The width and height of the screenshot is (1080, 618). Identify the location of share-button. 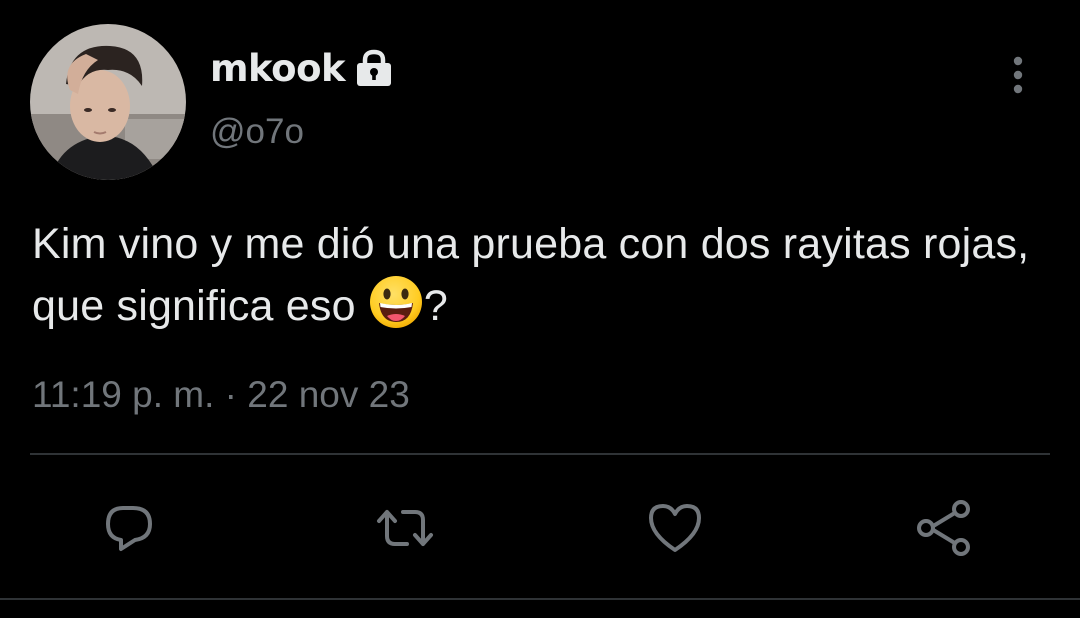
(944, 528).